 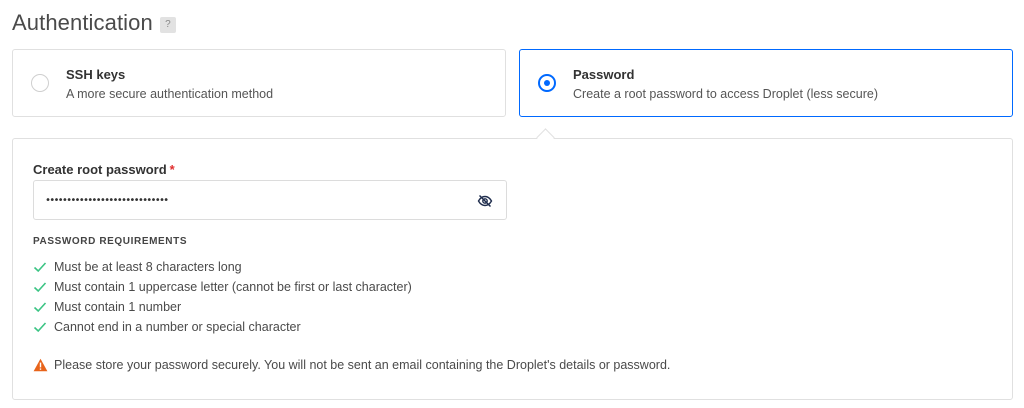 What do you see at coordinates (170, 94) in the screenshot?
I see `ssh-keys-description: A more secure authentication method` at bounding box center [170, 94].